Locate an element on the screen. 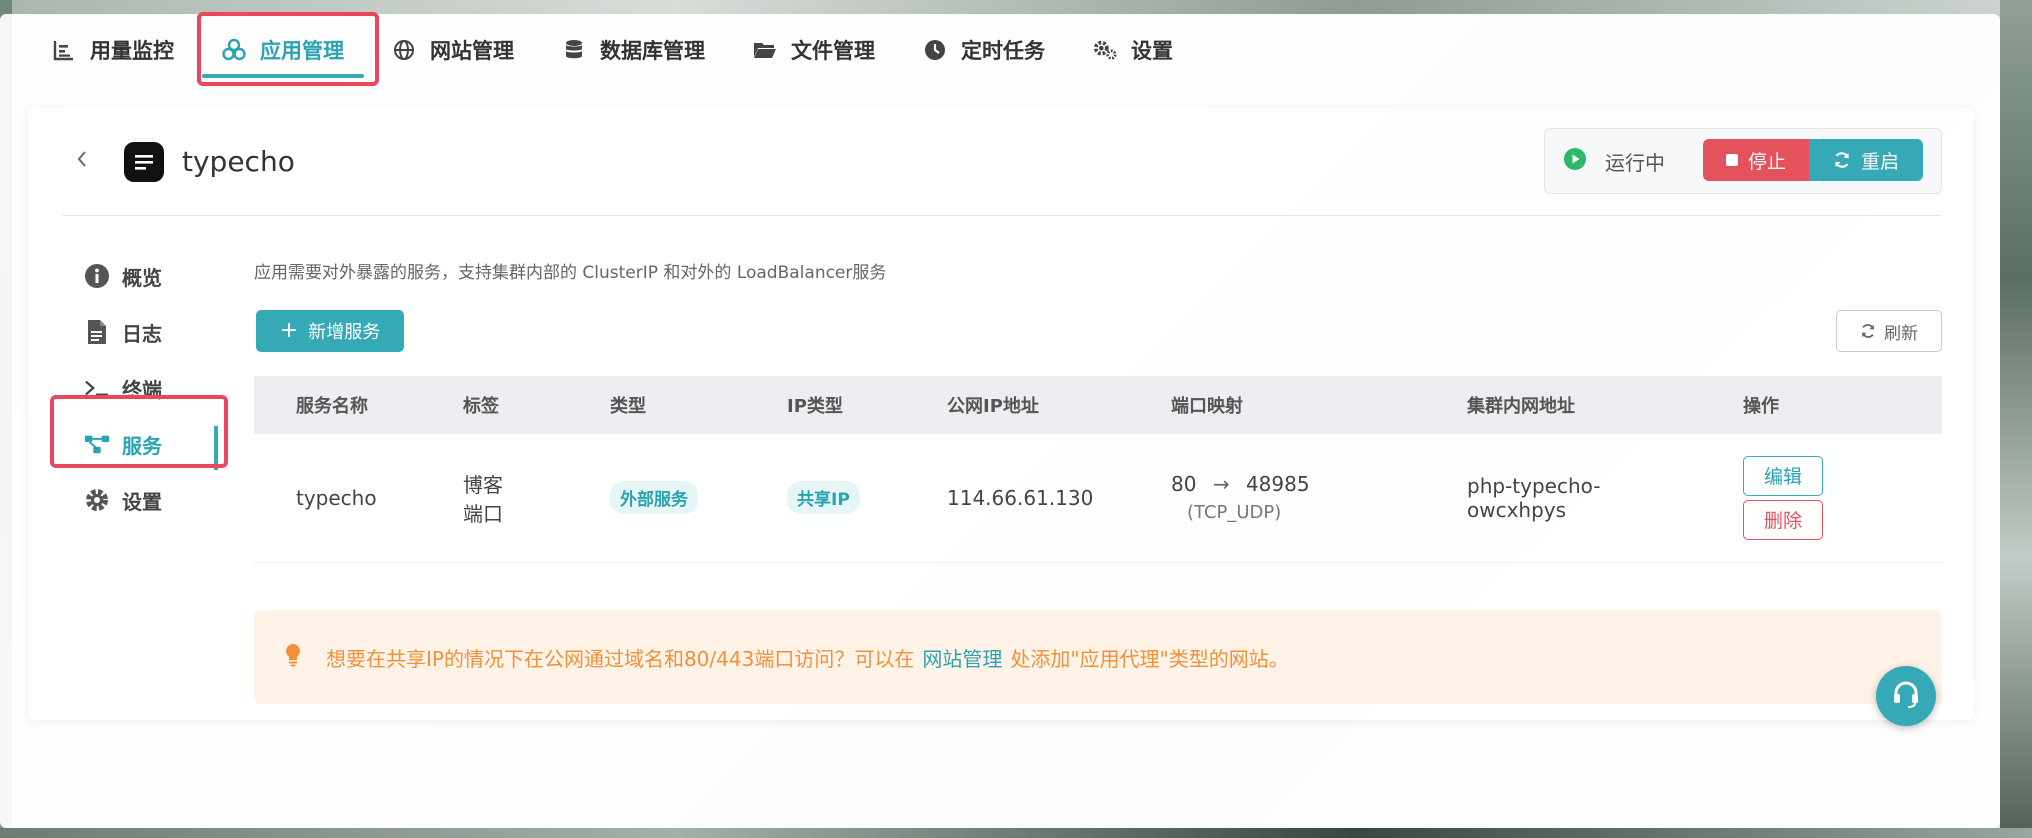 This screenshot has height=838, width=2032. cluster-address-text: php-typecho- is located at coordinates (1534, 485).